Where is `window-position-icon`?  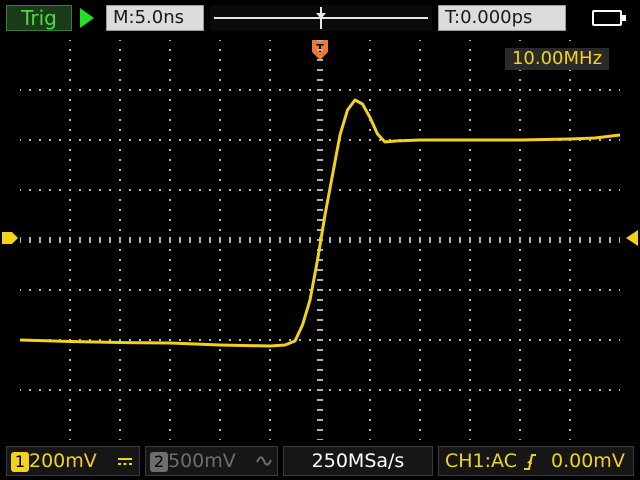 window-position-icon is located at coordinates (321, 18).